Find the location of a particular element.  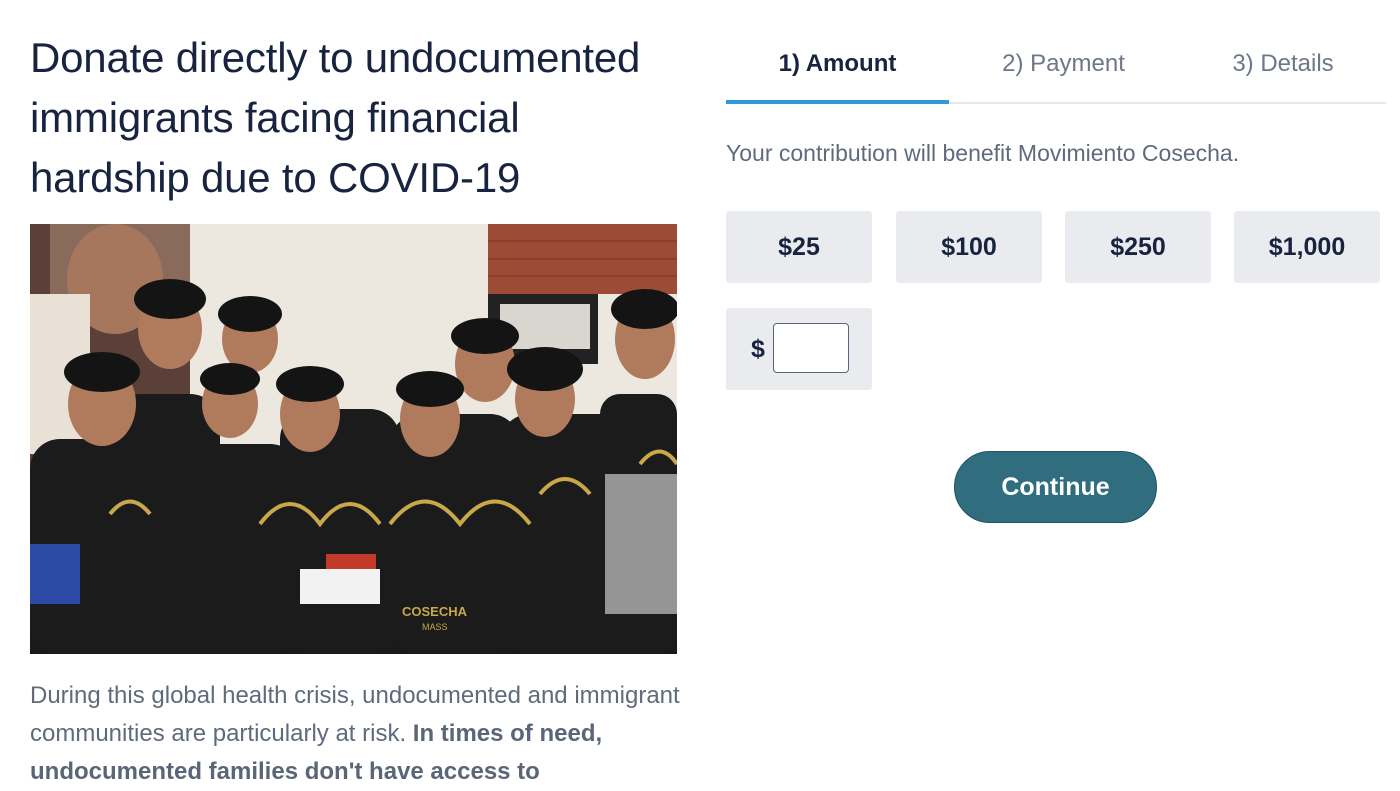

amount-button-25: $25 is located at coordinates (799, 247).